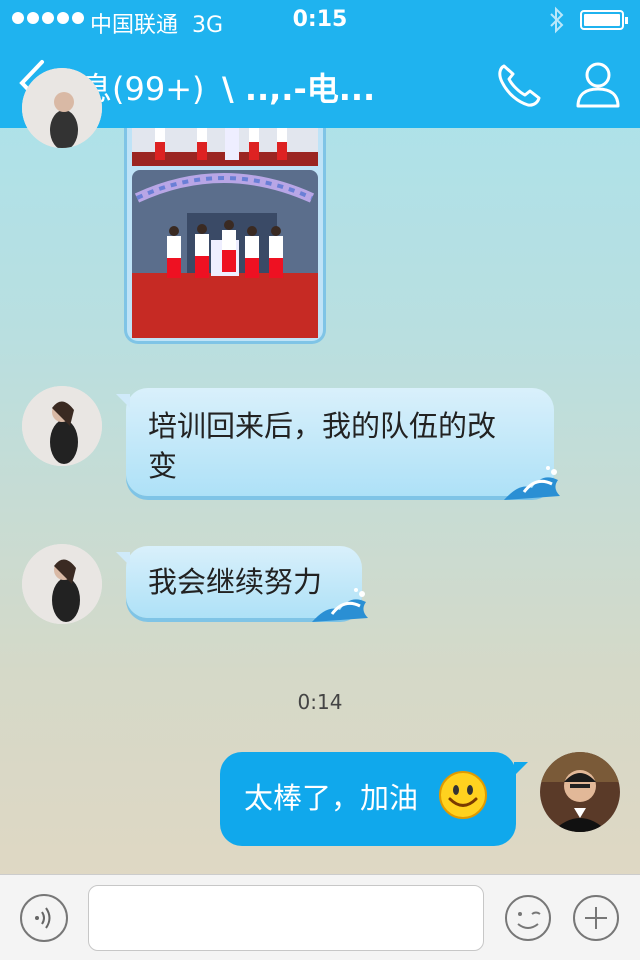 The height and width of the screenshot is (960, 640). Describe the element at coordinates (598, 84) in the screenshot. I see `person-icon` at that location.